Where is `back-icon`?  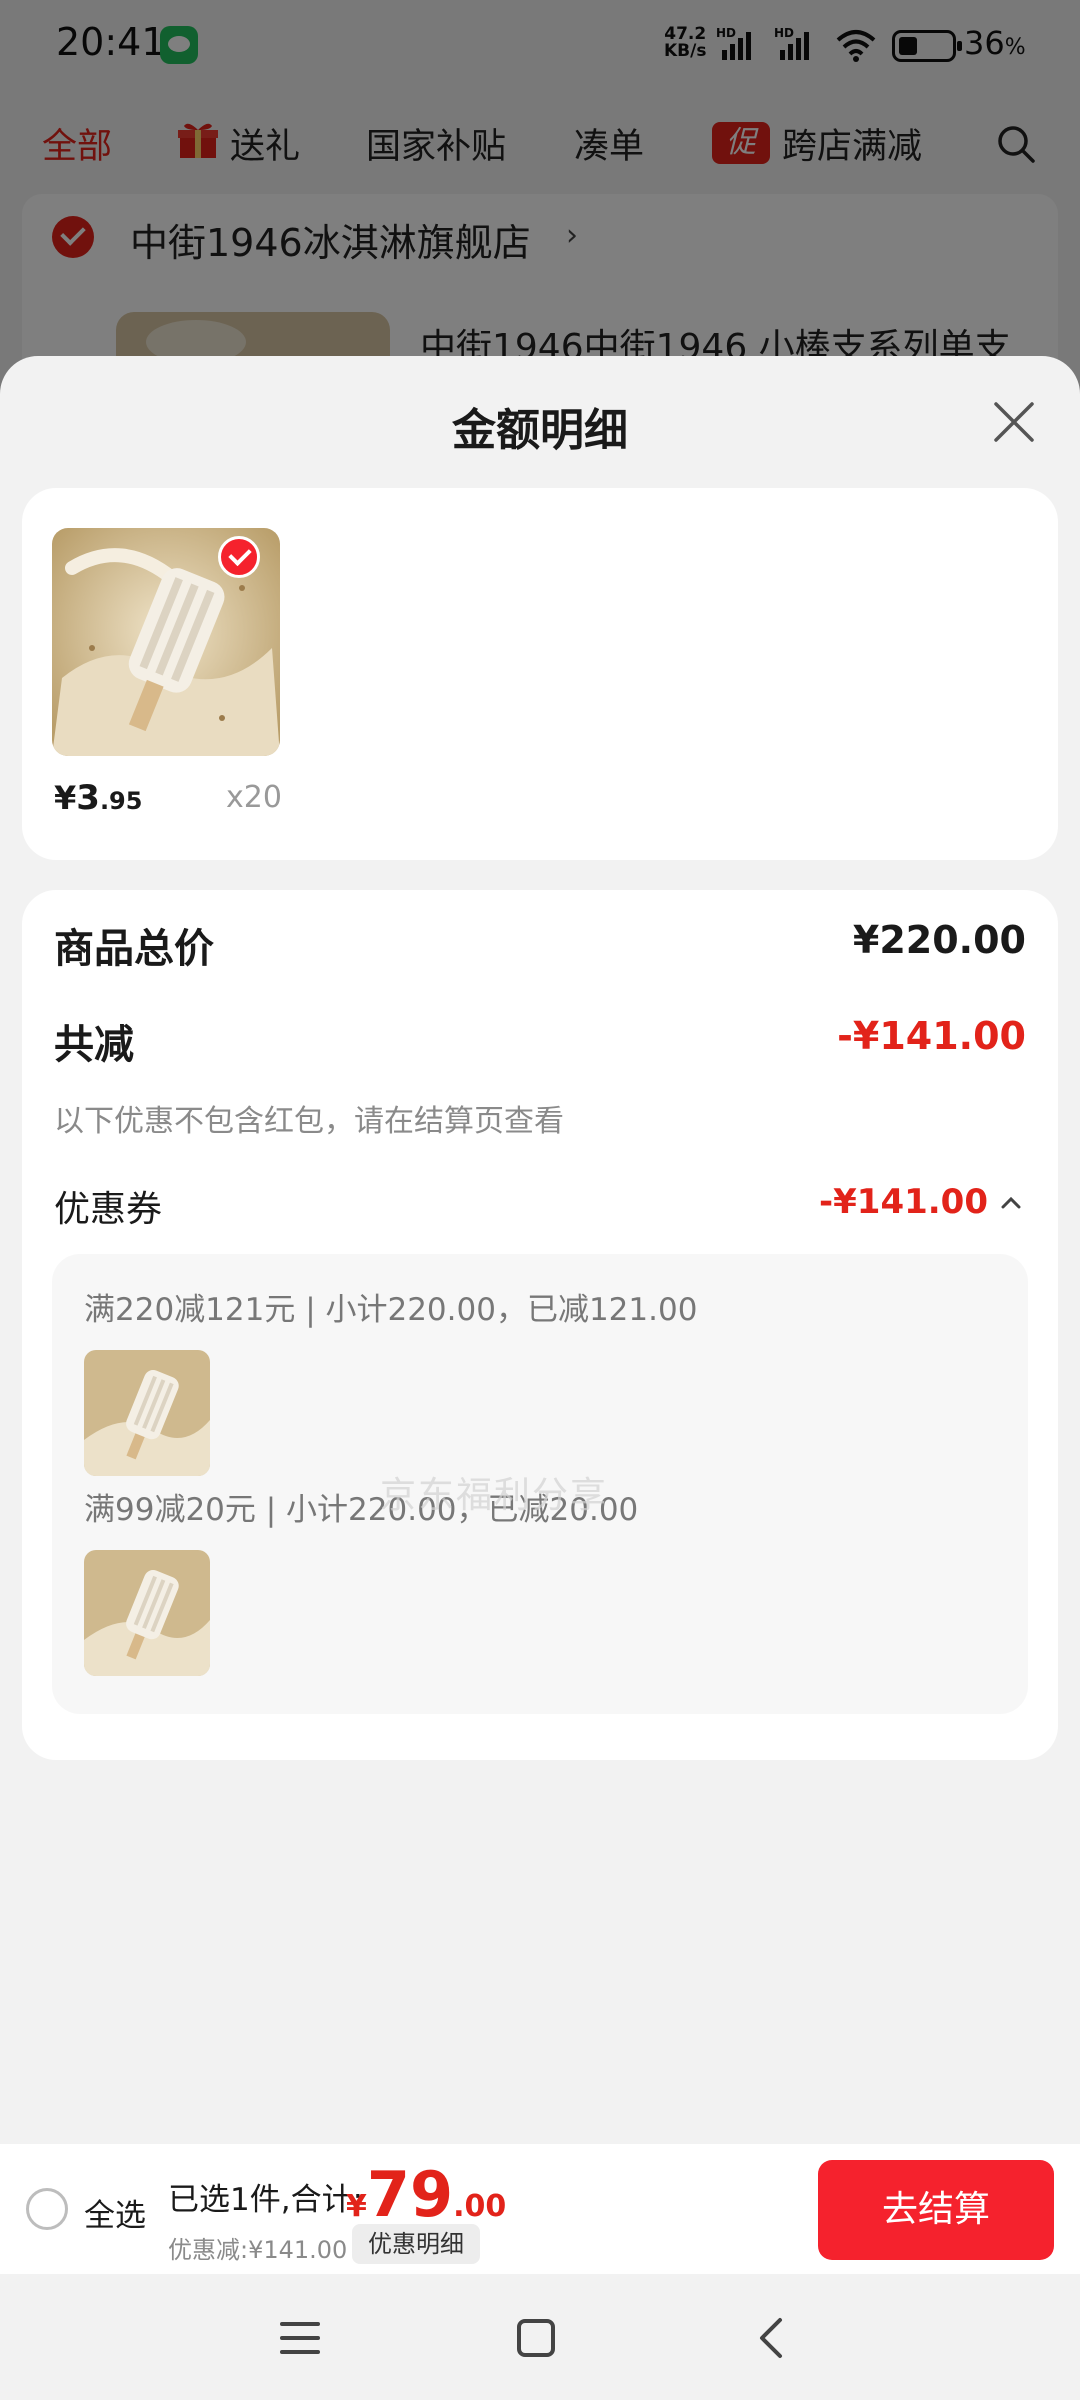 back-icon is located at coordinates (772, 2338).